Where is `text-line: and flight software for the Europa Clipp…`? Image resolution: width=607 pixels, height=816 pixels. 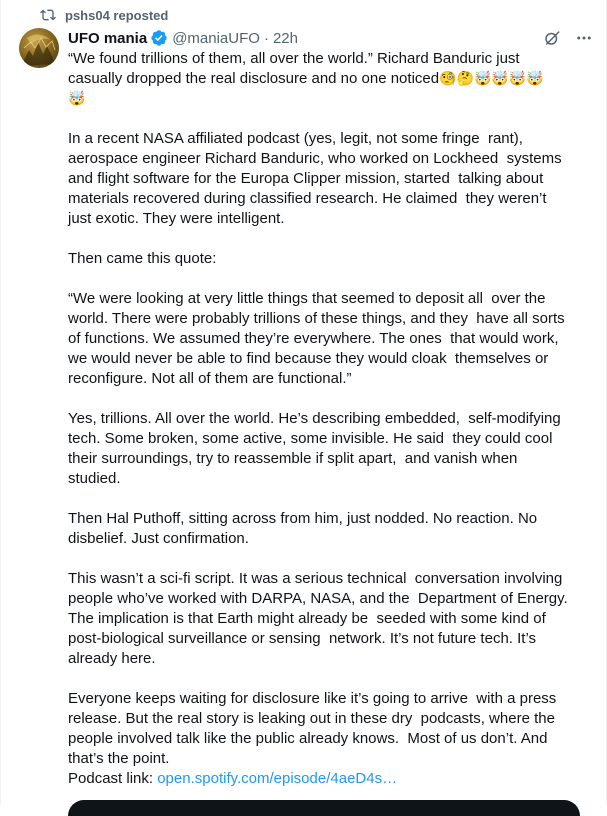 text-line: and flight software for the Europa Clipp… is located at coordinates (306, 178).